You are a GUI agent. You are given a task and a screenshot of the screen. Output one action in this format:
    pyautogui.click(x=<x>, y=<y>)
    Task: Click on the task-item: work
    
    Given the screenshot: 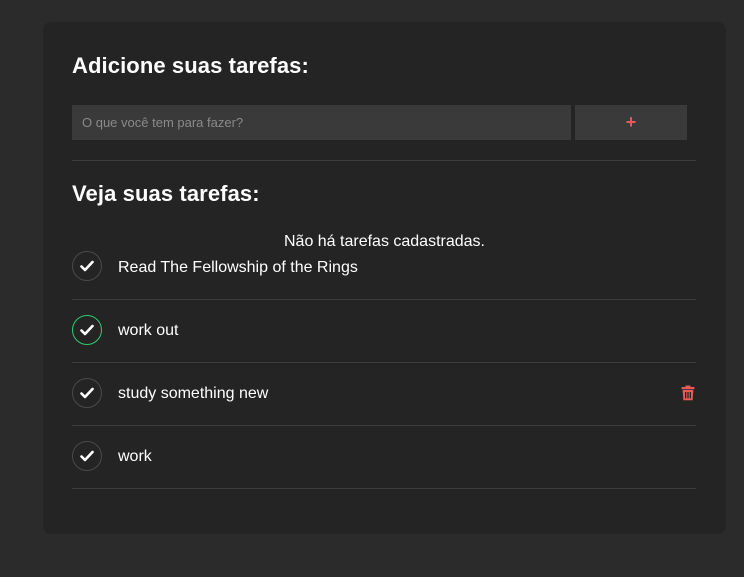 What is the action you would take?
    pyautogui.click(x=384, y=457)
    